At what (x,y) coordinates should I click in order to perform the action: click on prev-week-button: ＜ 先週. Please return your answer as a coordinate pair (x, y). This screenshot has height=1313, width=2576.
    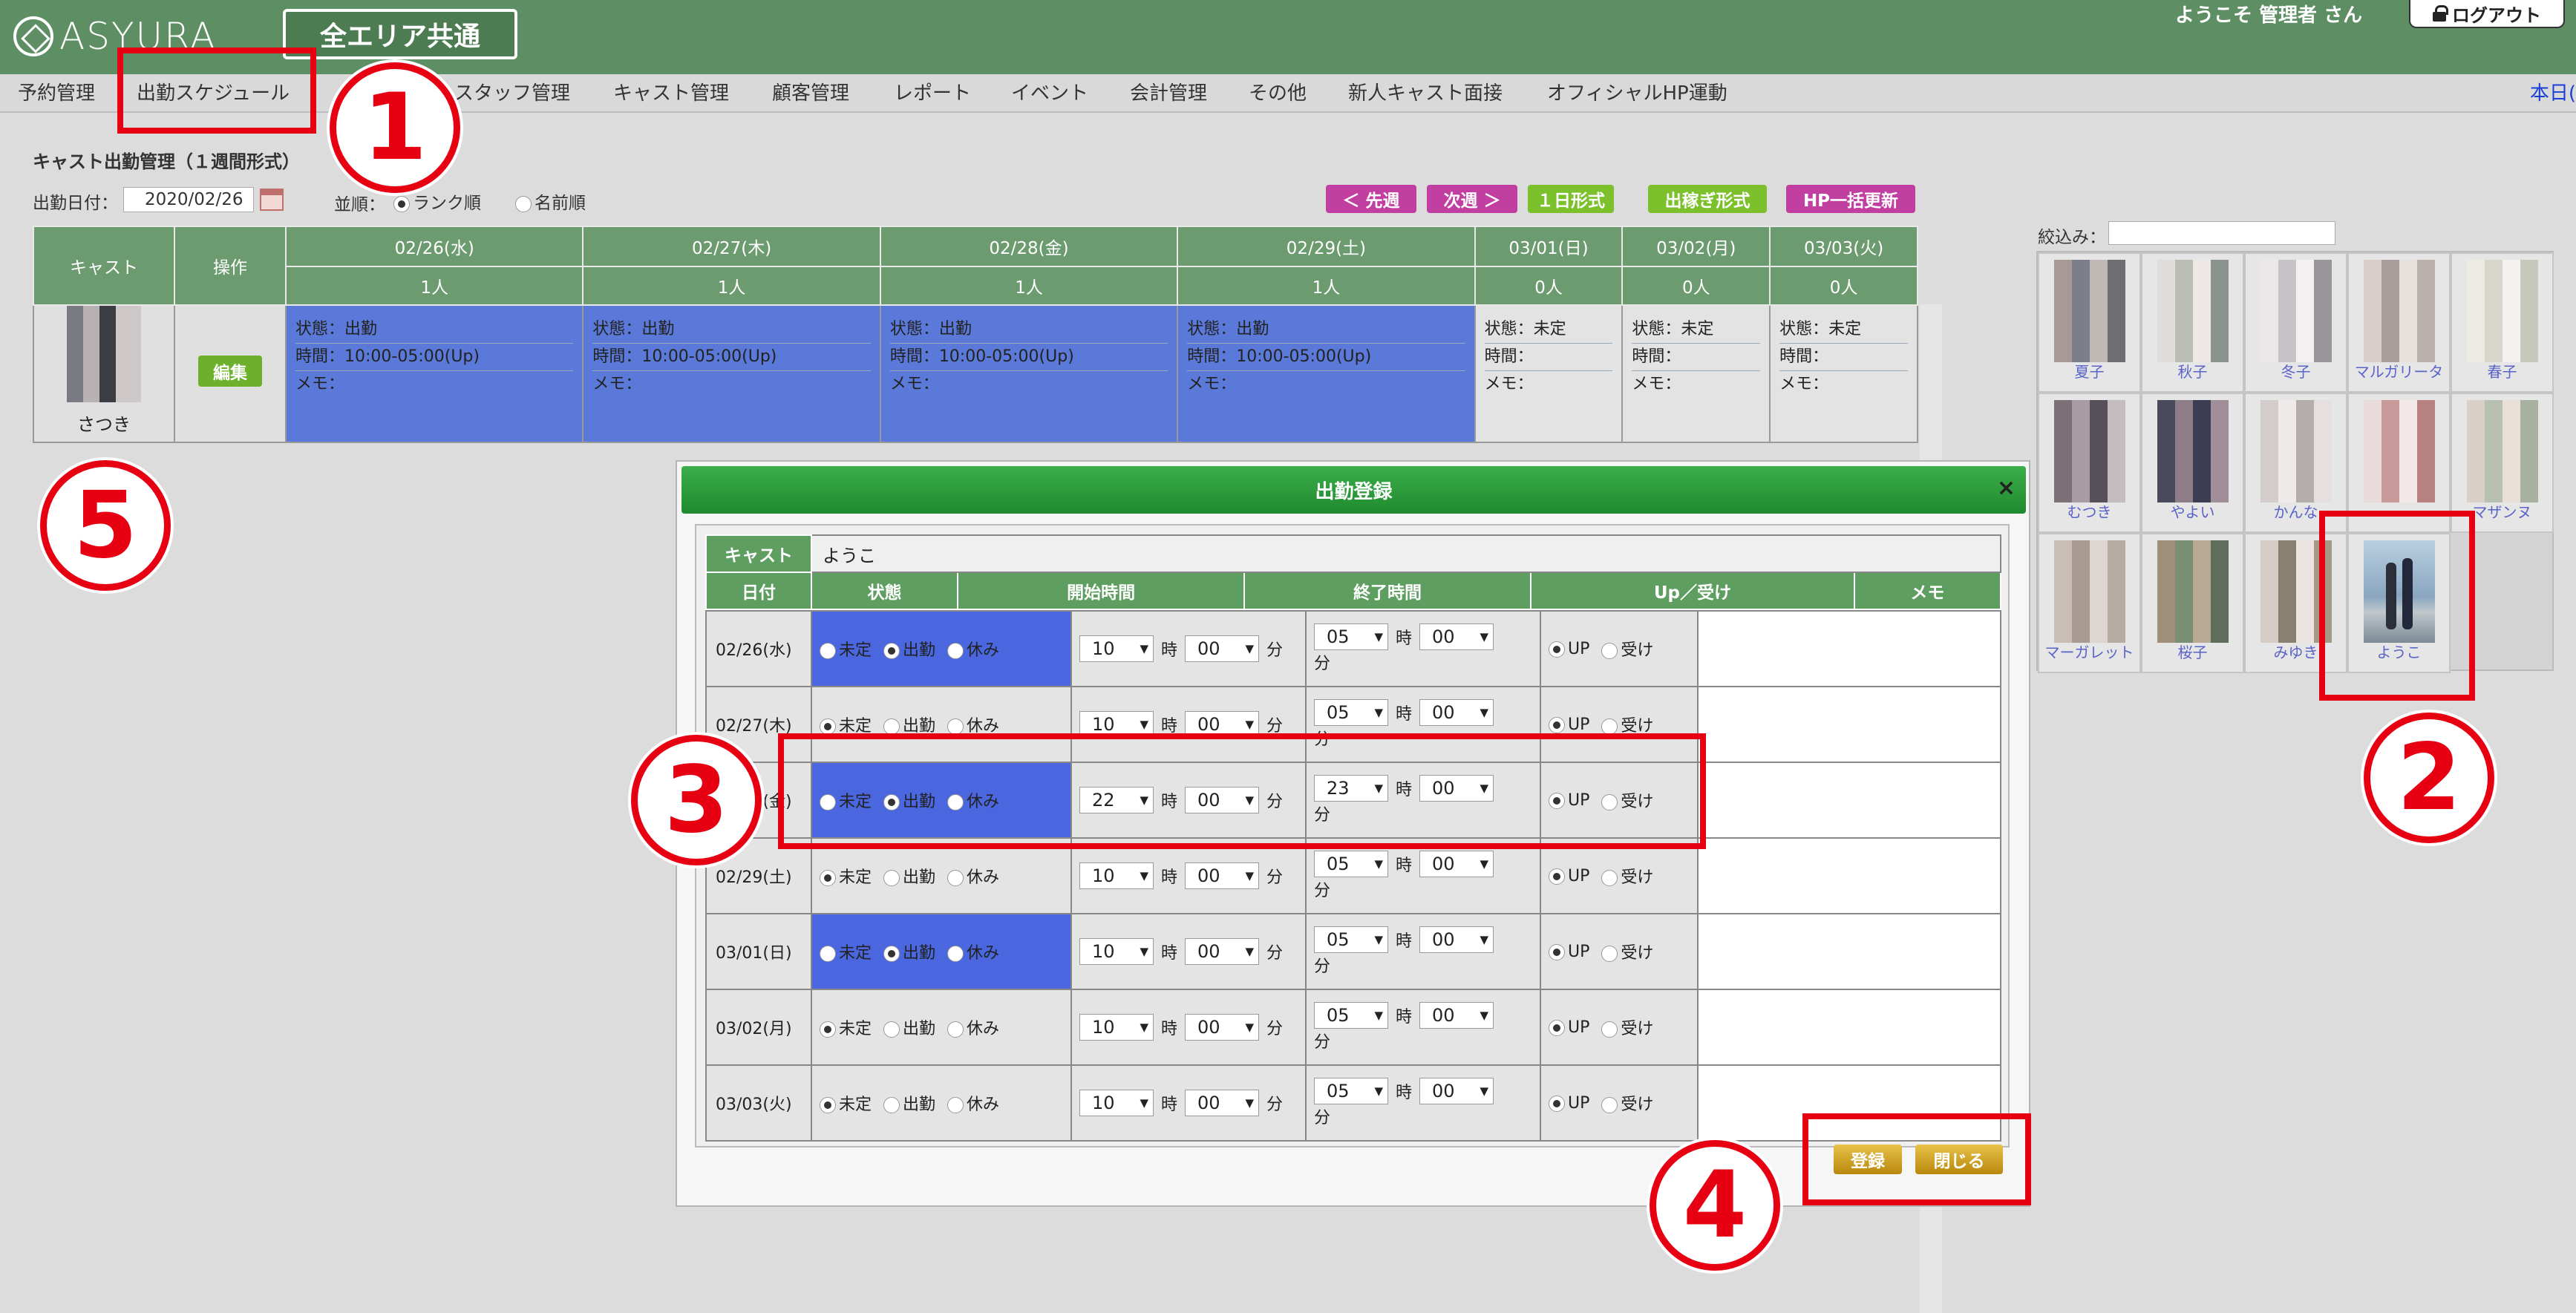
    Looking at the image, I should click on (1371, 199).